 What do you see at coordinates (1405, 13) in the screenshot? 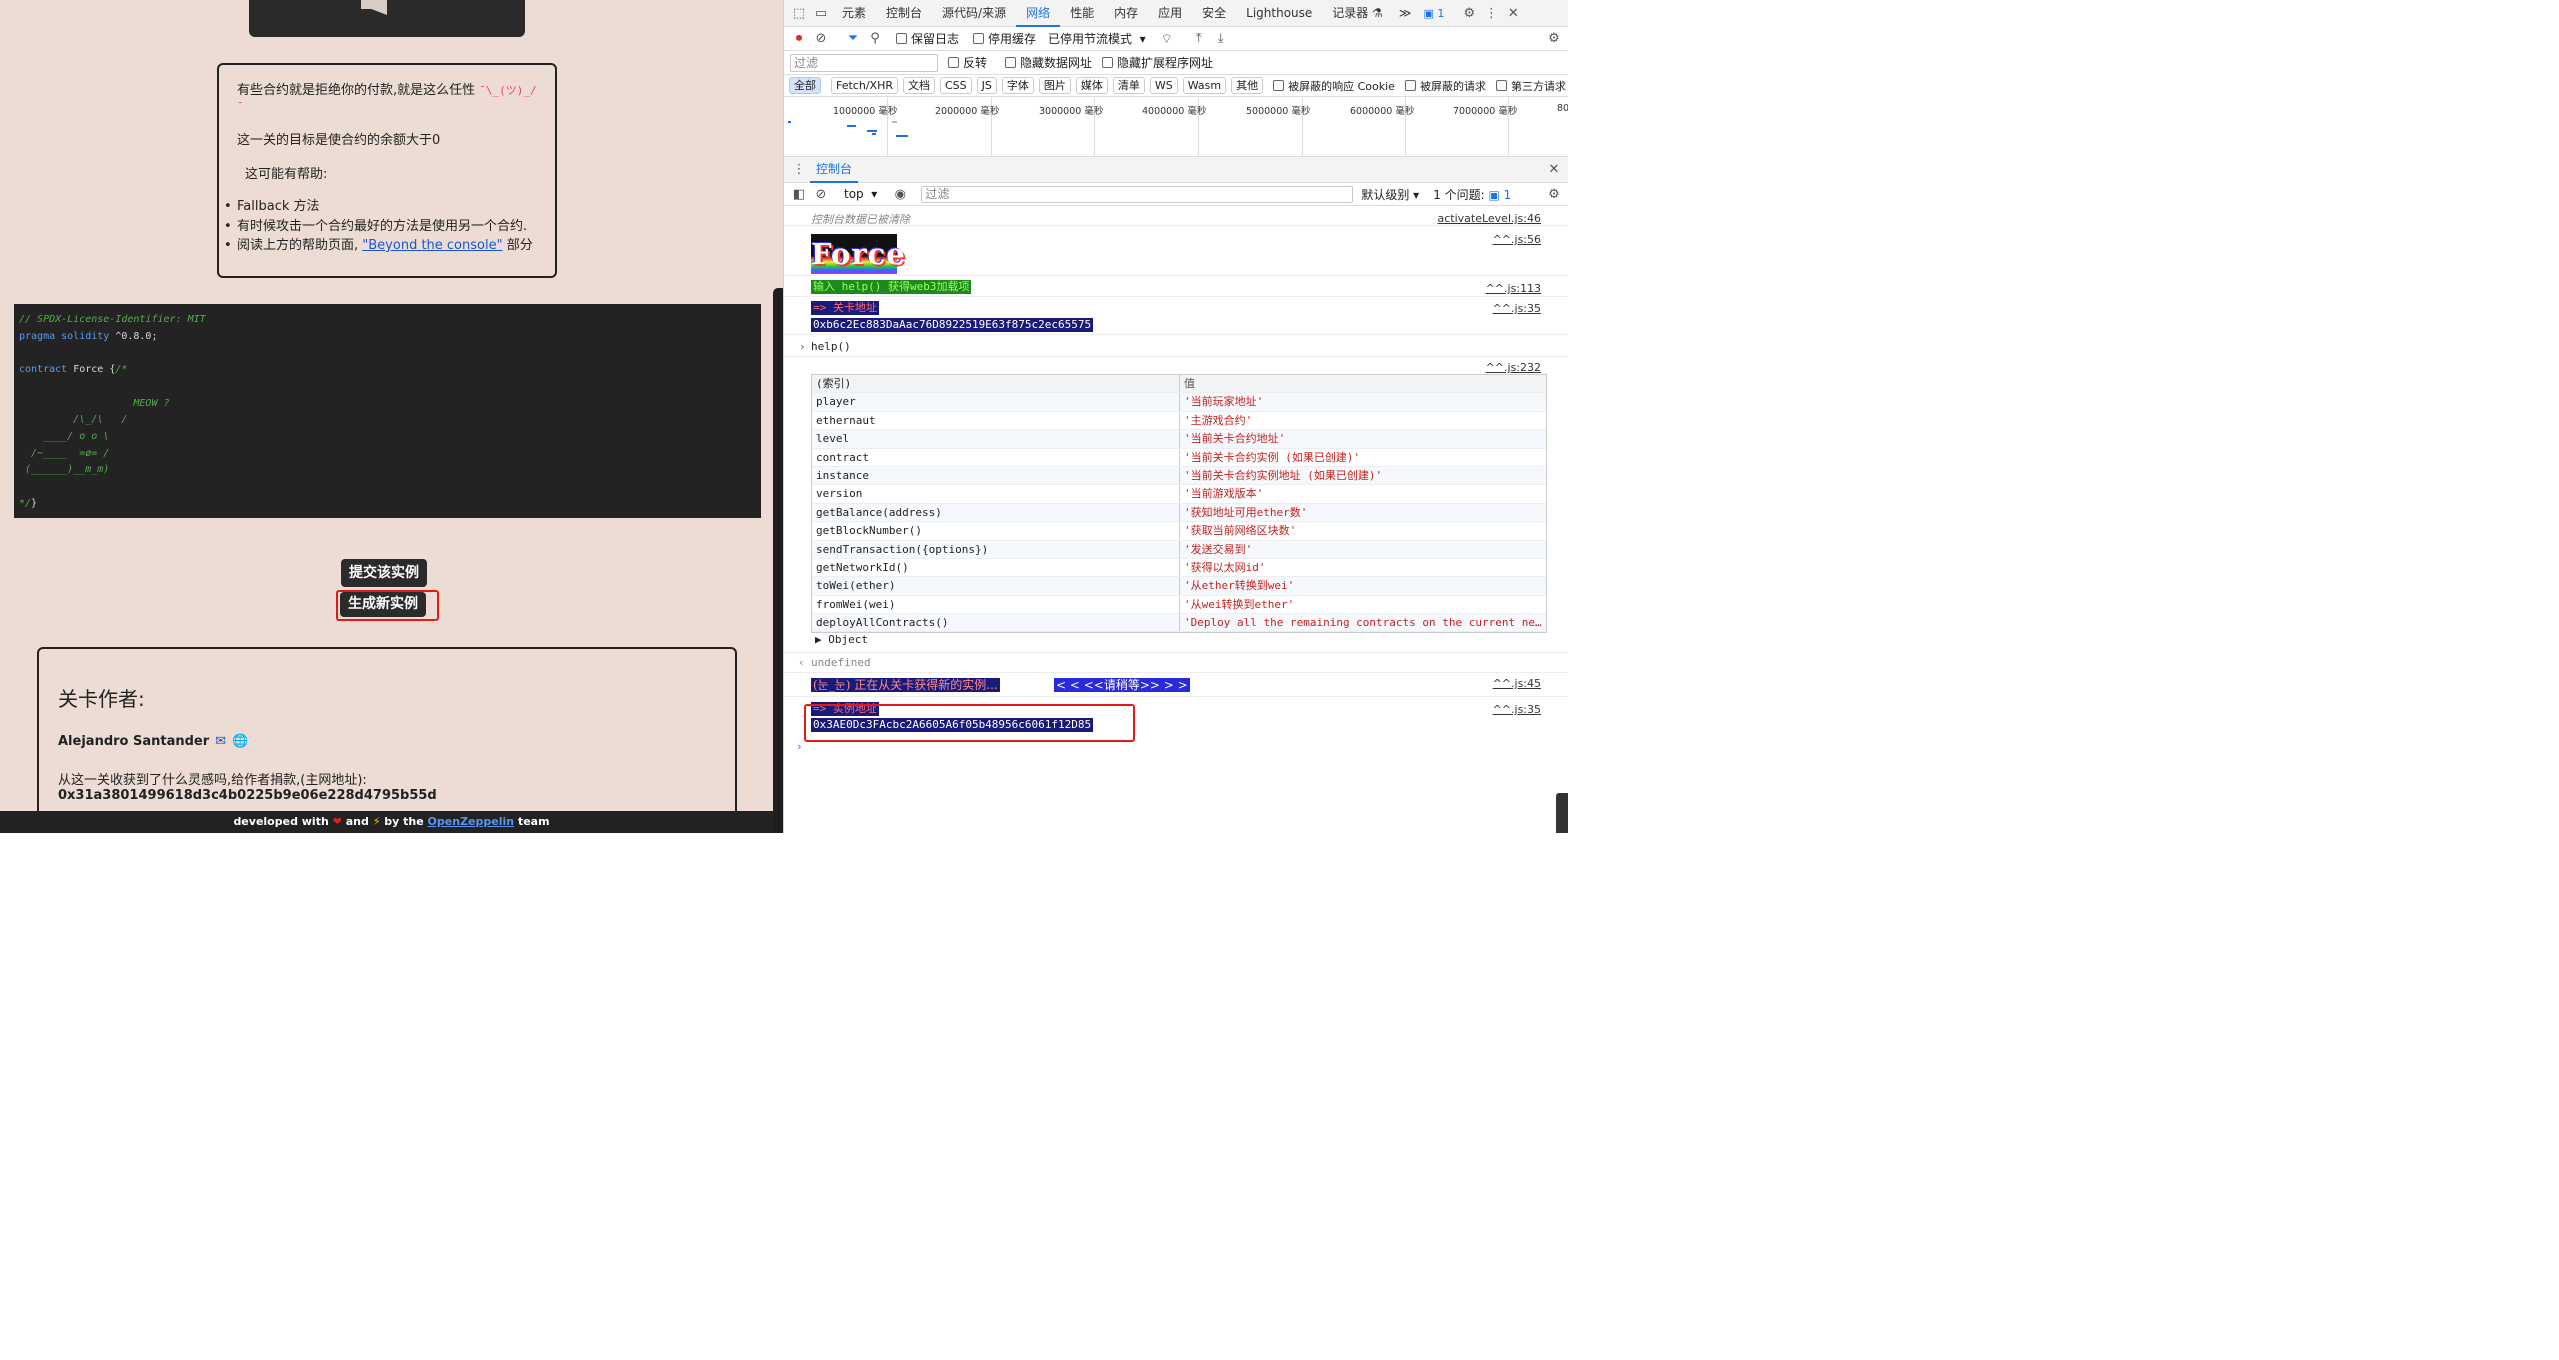
I see `more-tabs-button: ≫` at bounding box center [1405, 13].